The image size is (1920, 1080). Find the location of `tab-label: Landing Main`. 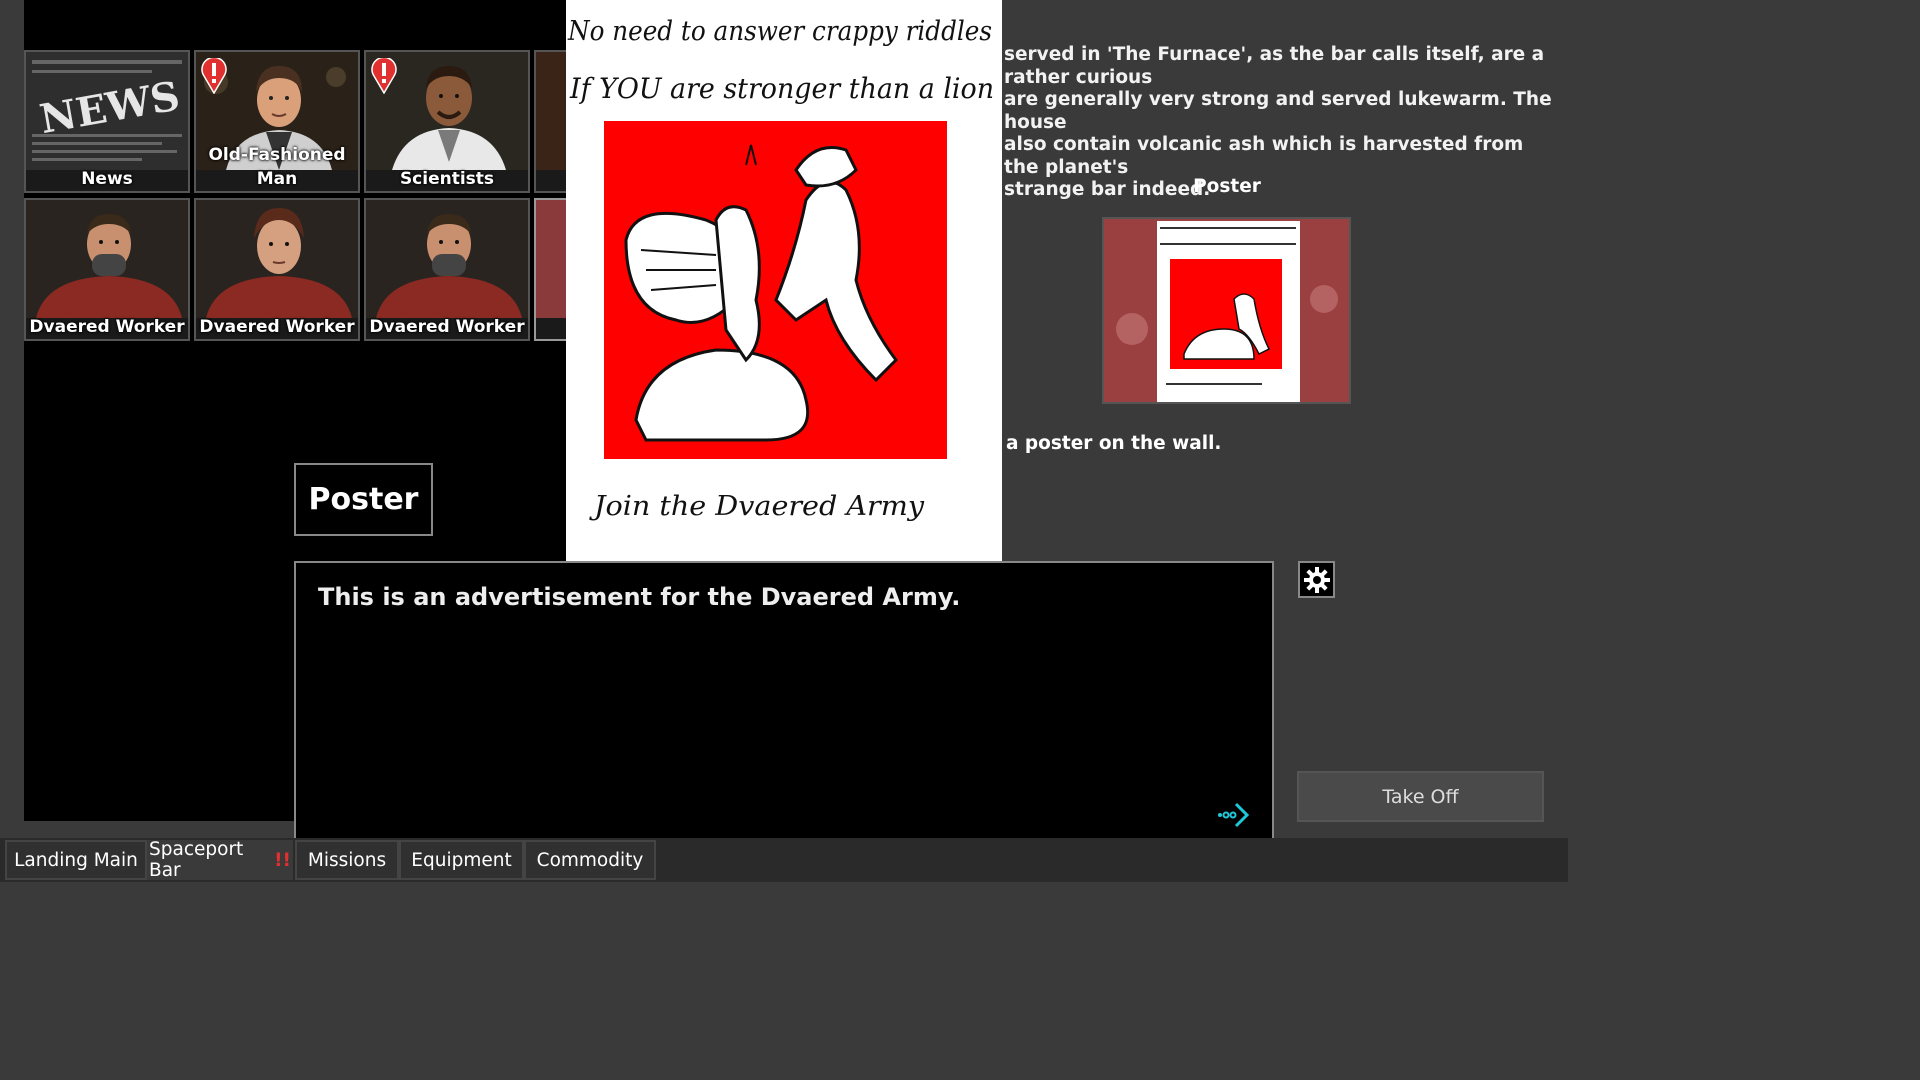

tab-label: Landing Main is located at coordinates (76, 860).